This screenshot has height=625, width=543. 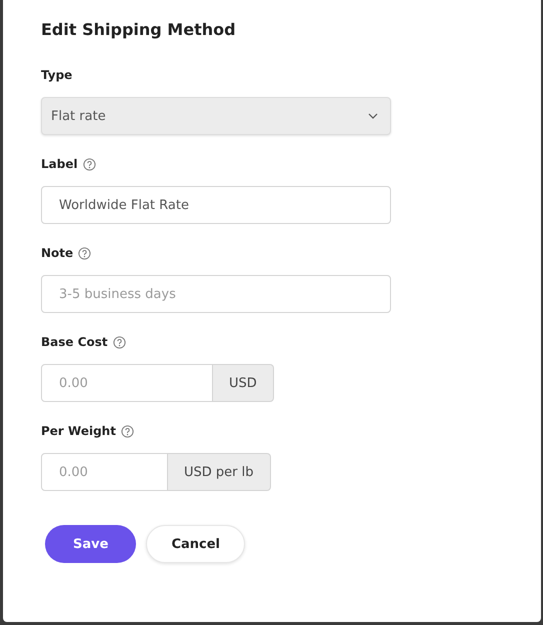 What do you see at coordinates (216, 294) in the screenshot?
I see `text-field: 3-5 business days` at bounding box center [216, 294].